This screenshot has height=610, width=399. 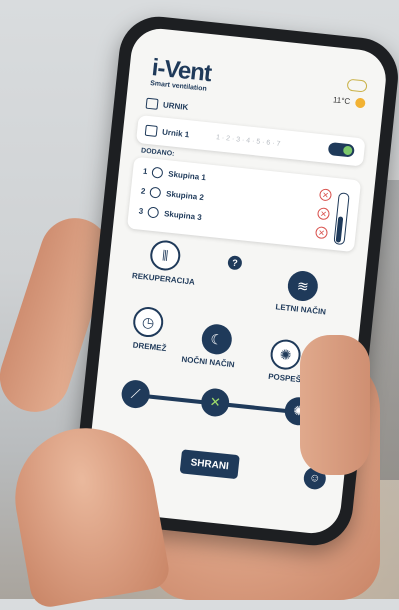 I want to click on fan-medium-icon: ✕, so click(x=215, y=402).